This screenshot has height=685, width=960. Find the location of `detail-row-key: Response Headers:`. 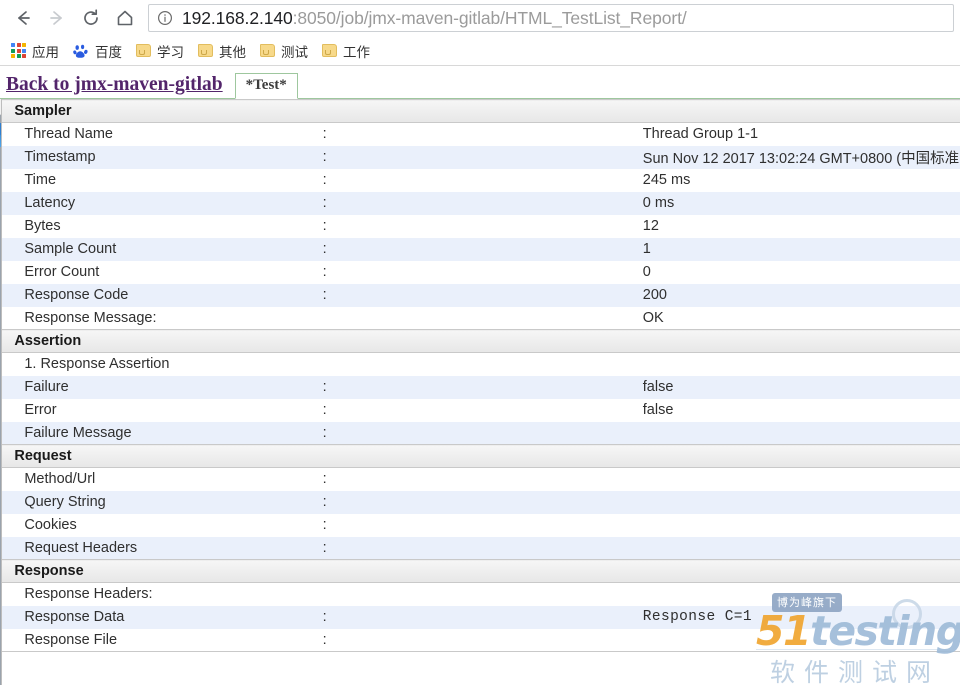

detail-row-key: Response Headers: is located at coordinates (88, 594).